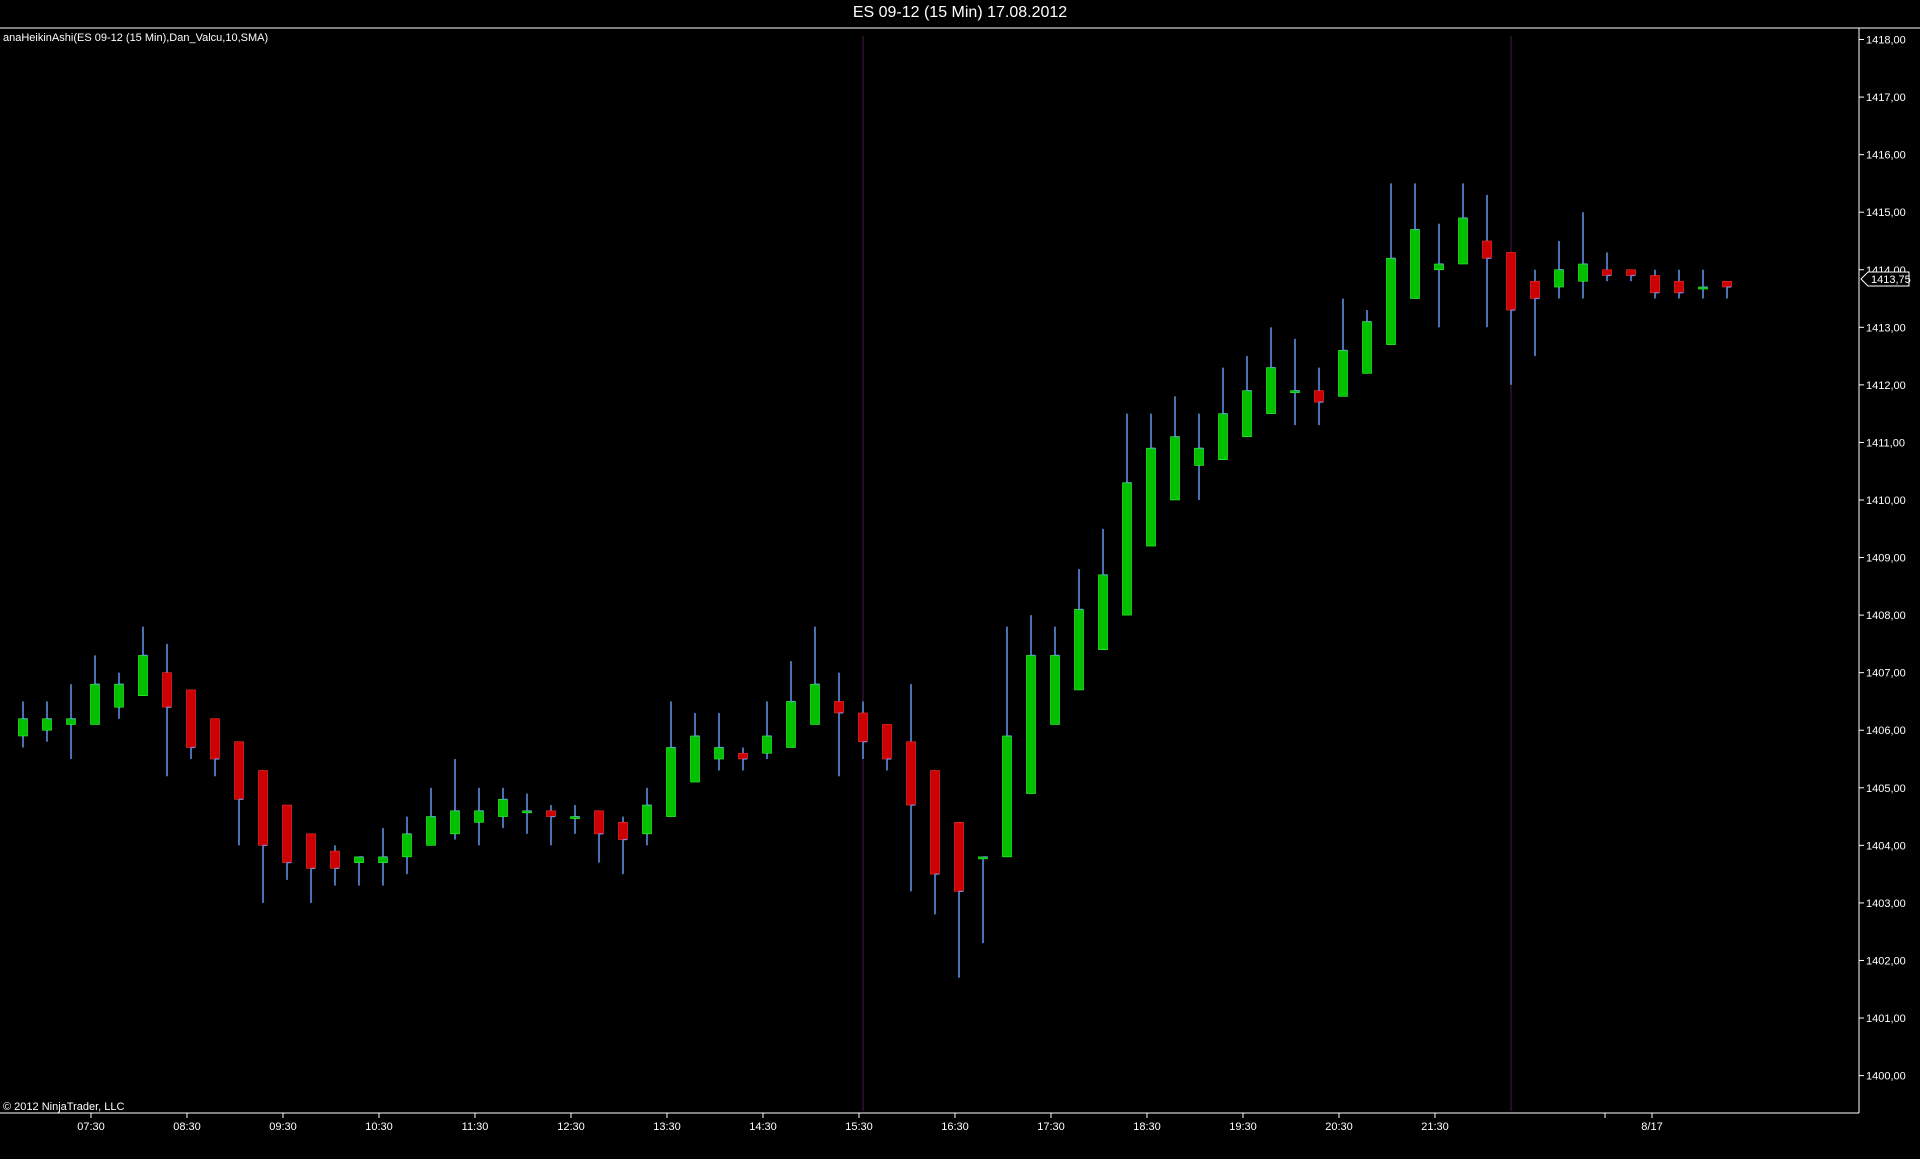  I want to click on x-tick-label: 17:30, so click(1051, 1127).